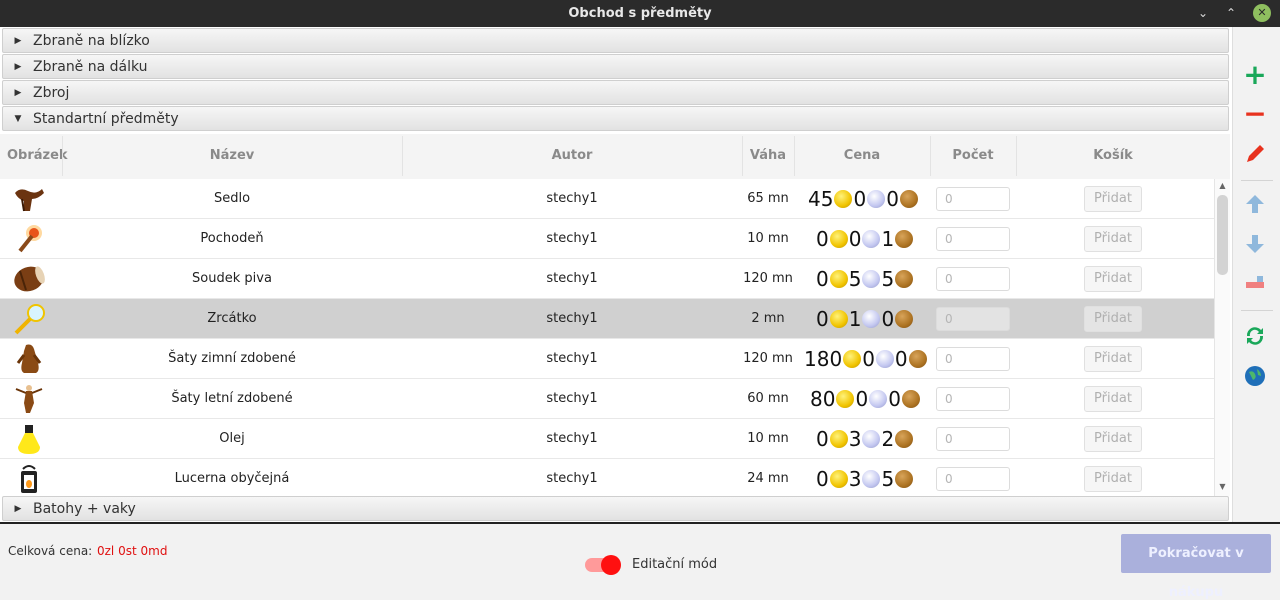  I want to click on close-icon: ✕, so click(1262, 13).